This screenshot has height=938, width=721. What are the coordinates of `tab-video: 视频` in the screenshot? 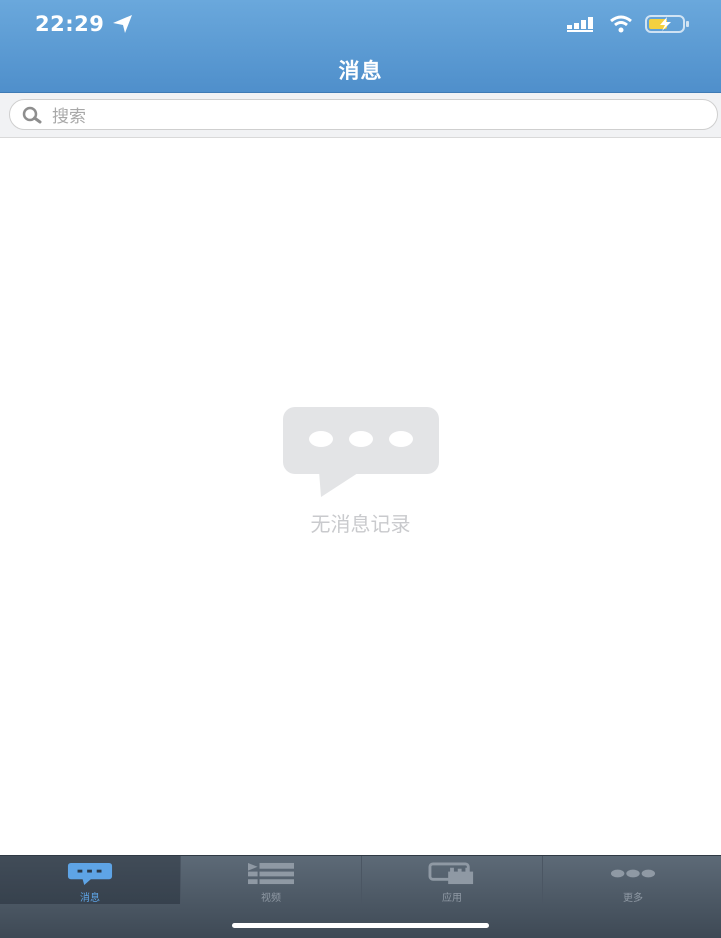 It's located at (271, 880).